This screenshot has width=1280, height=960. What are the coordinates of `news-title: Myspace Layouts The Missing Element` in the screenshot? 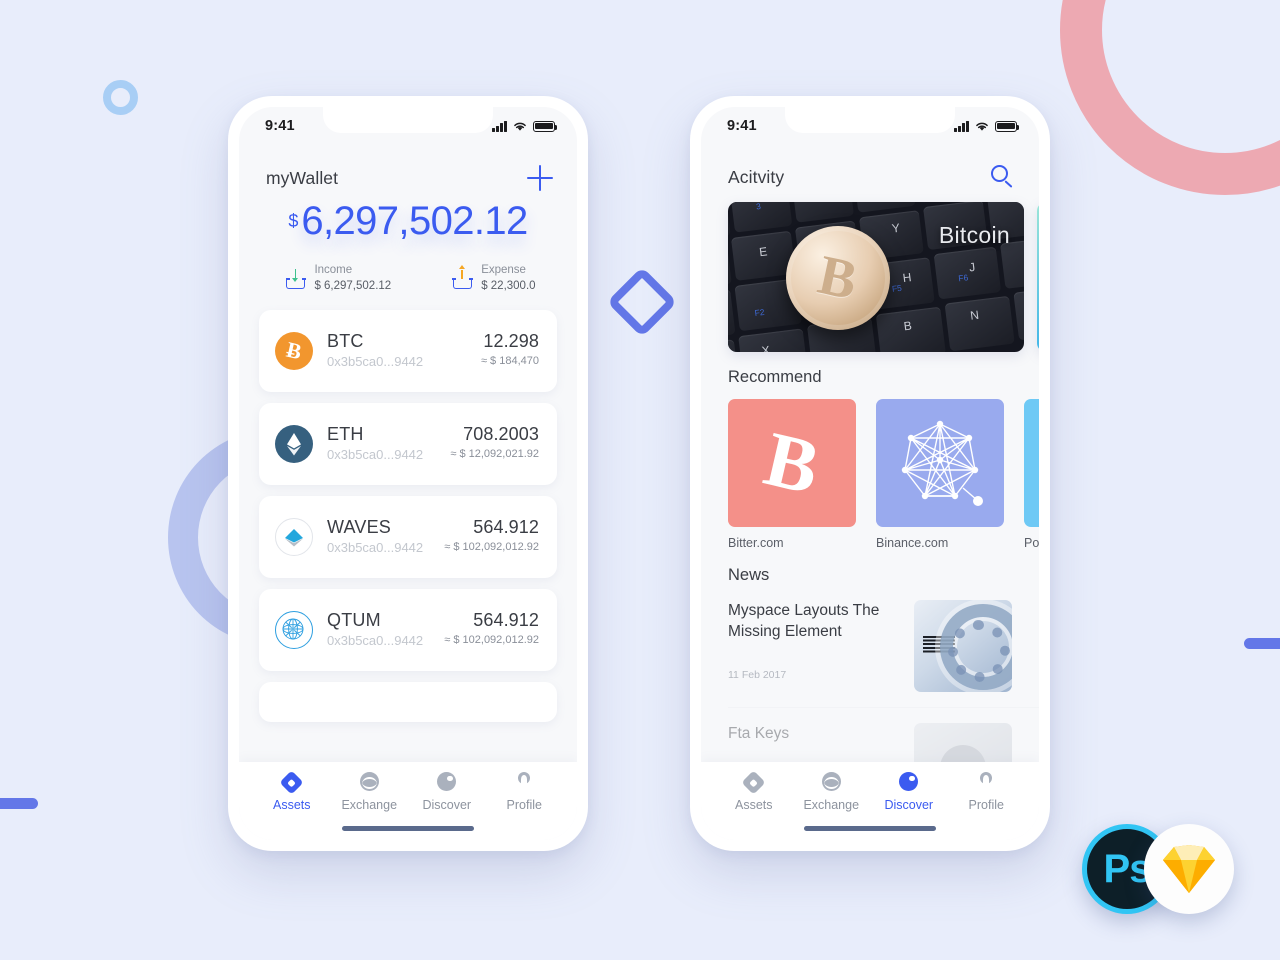 It's located at (804, 621).